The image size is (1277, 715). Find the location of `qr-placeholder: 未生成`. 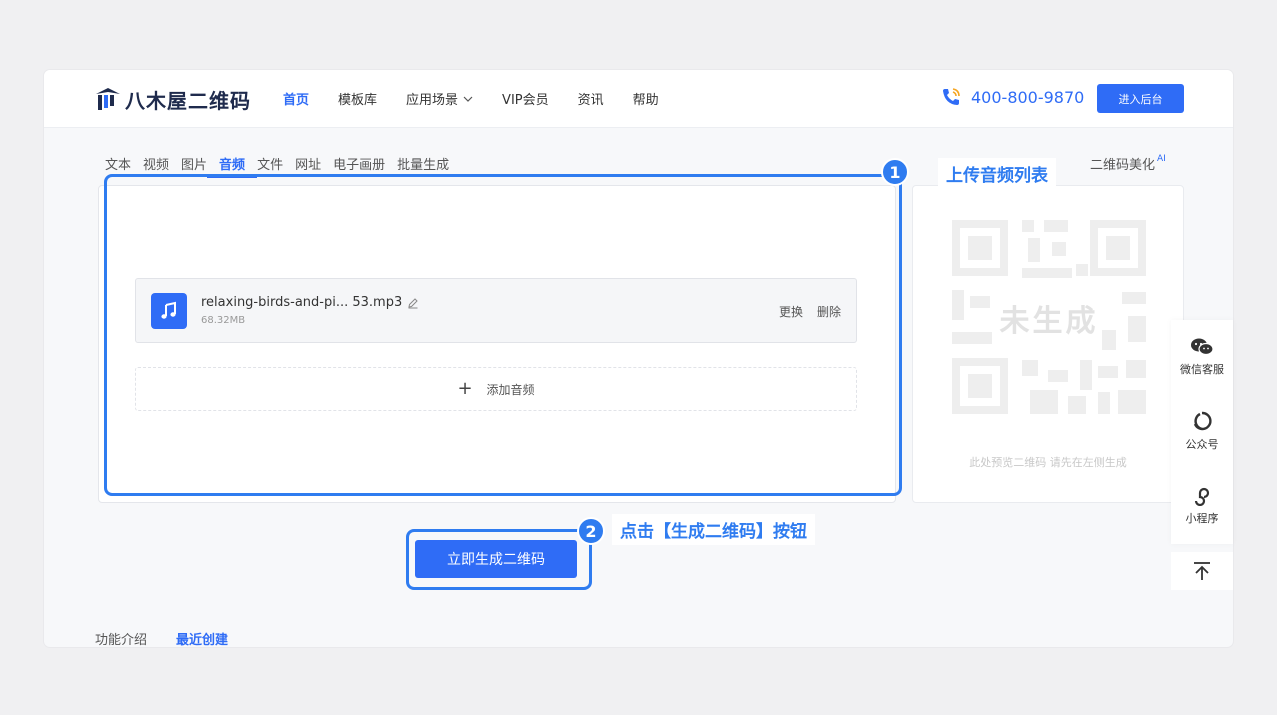

qr-placeholder: 未生成 is located at coordinates (1049, 317).